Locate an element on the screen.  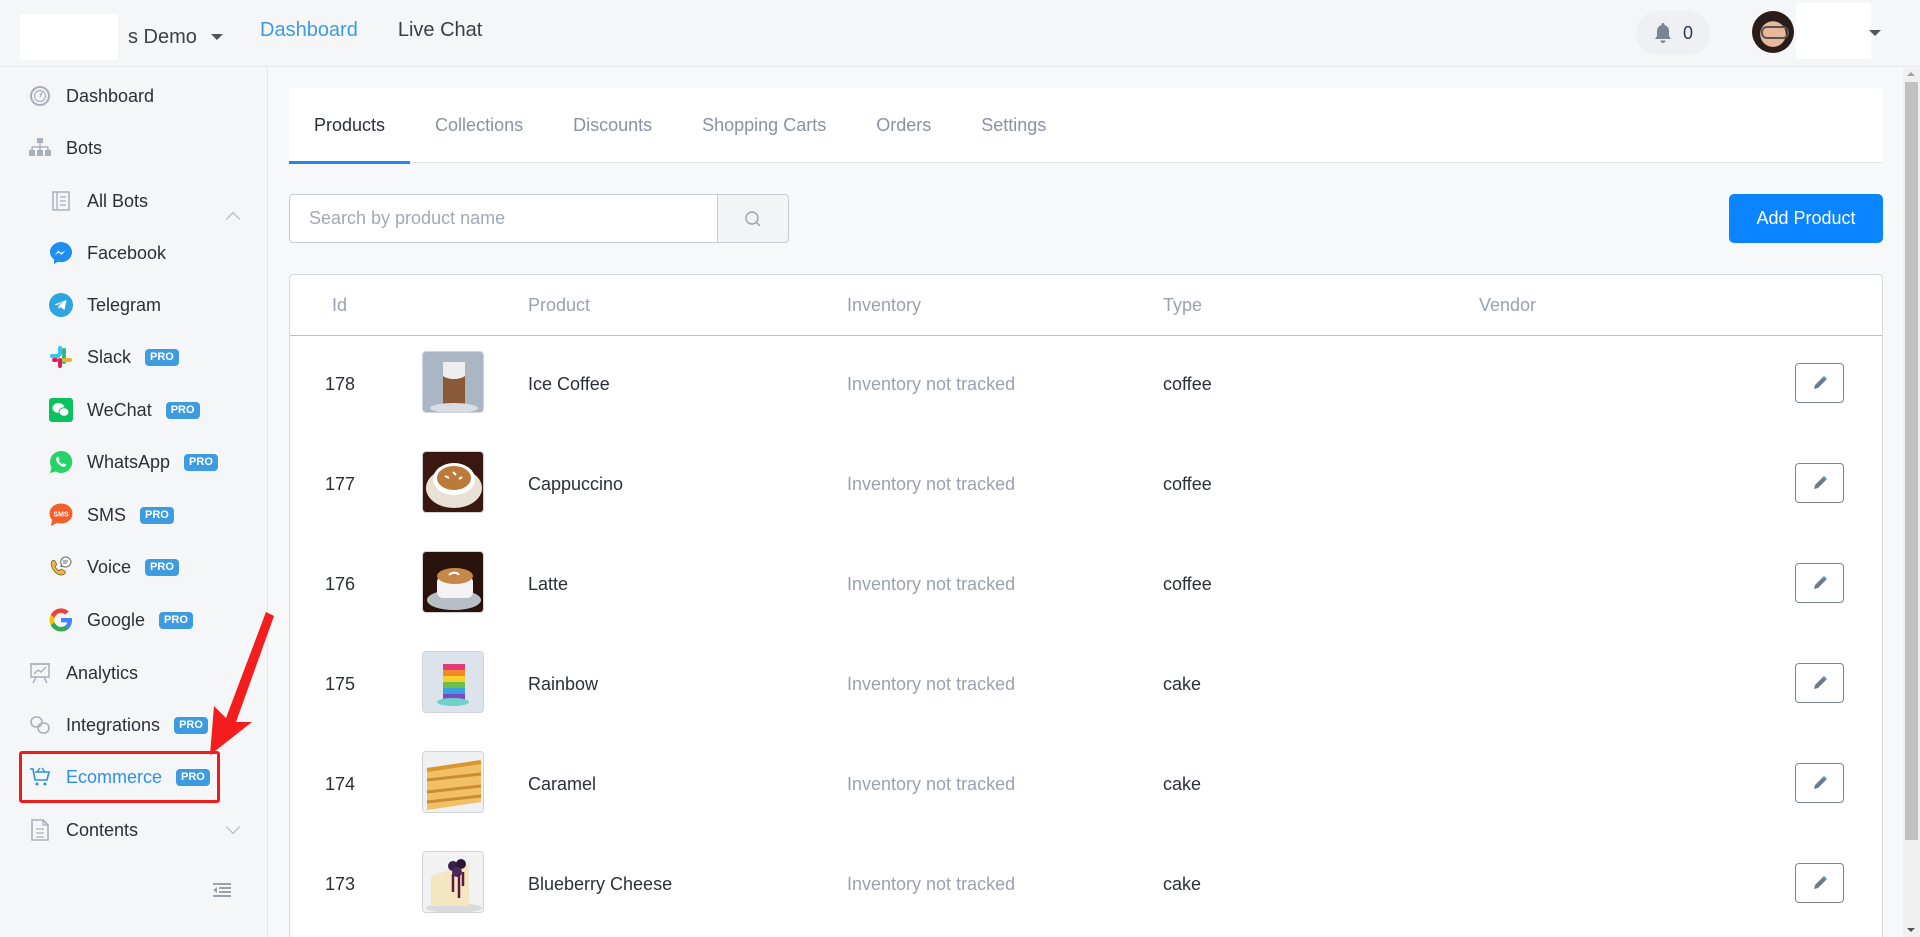
nav-dashboard: Dashboard is located at coordinates (309, 30).